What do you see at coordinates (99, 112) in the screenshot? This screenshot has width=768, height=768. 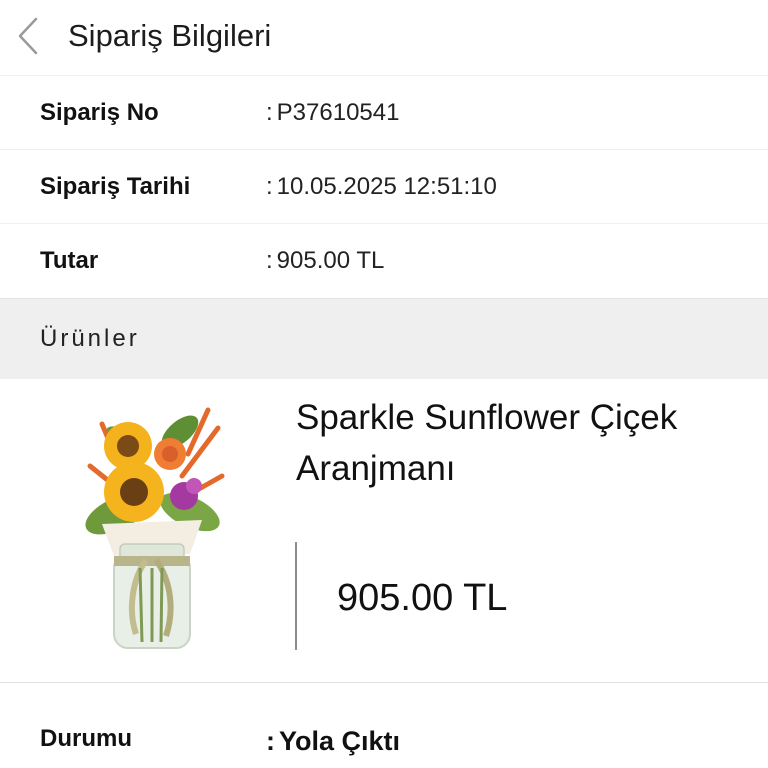 I see `order-number-label: Sipariş No` at bounding box center [99, 112].